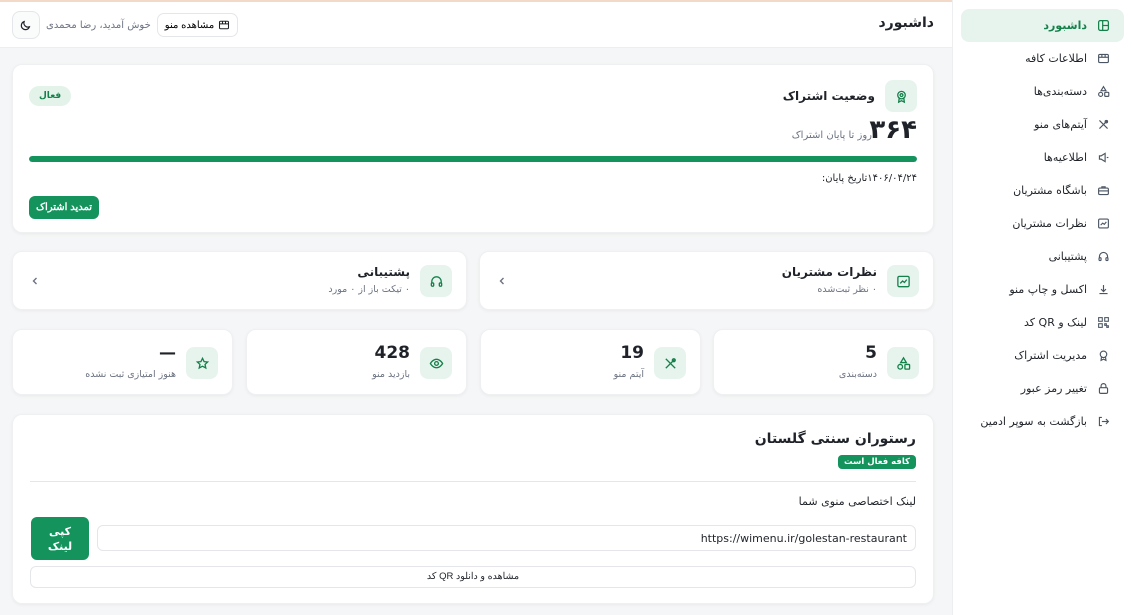  What do you see at coordinates (1056, 58) in the screenshot?
I see `sidebar-item-label: اطلاعات کافه` at bounding box center [1056, 58].